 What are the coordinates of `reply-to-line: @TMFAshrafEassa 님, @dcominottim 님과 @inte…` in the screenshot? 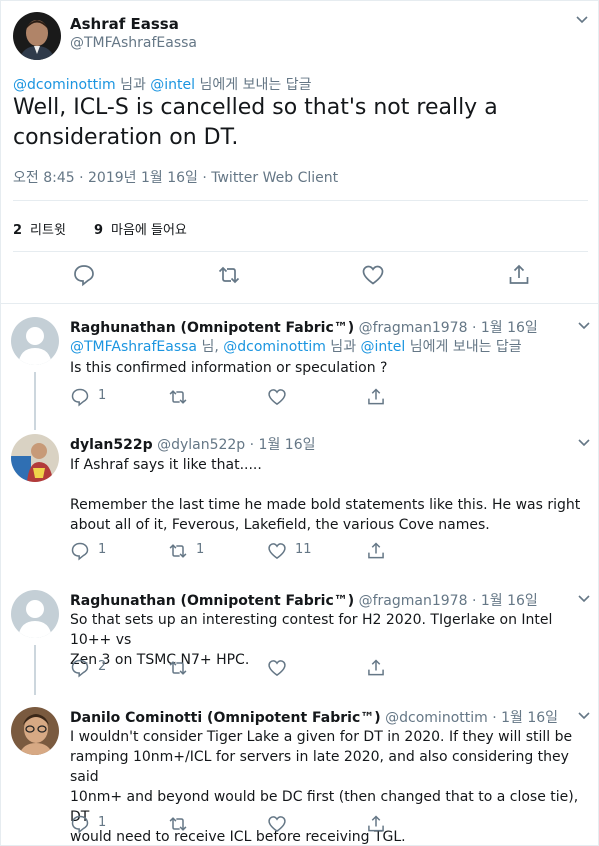 It's located at (330, 347).